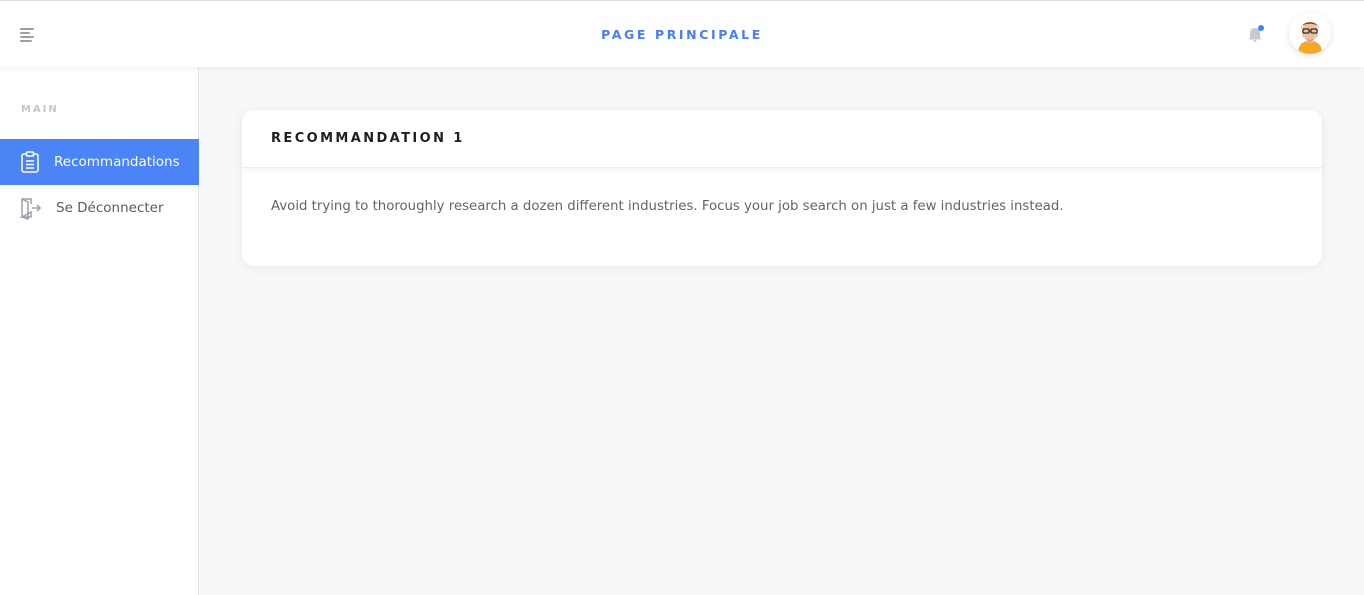  Describe the element at coordinates (1256, 34) in the screenshot. I see `bell-icon` at that location.